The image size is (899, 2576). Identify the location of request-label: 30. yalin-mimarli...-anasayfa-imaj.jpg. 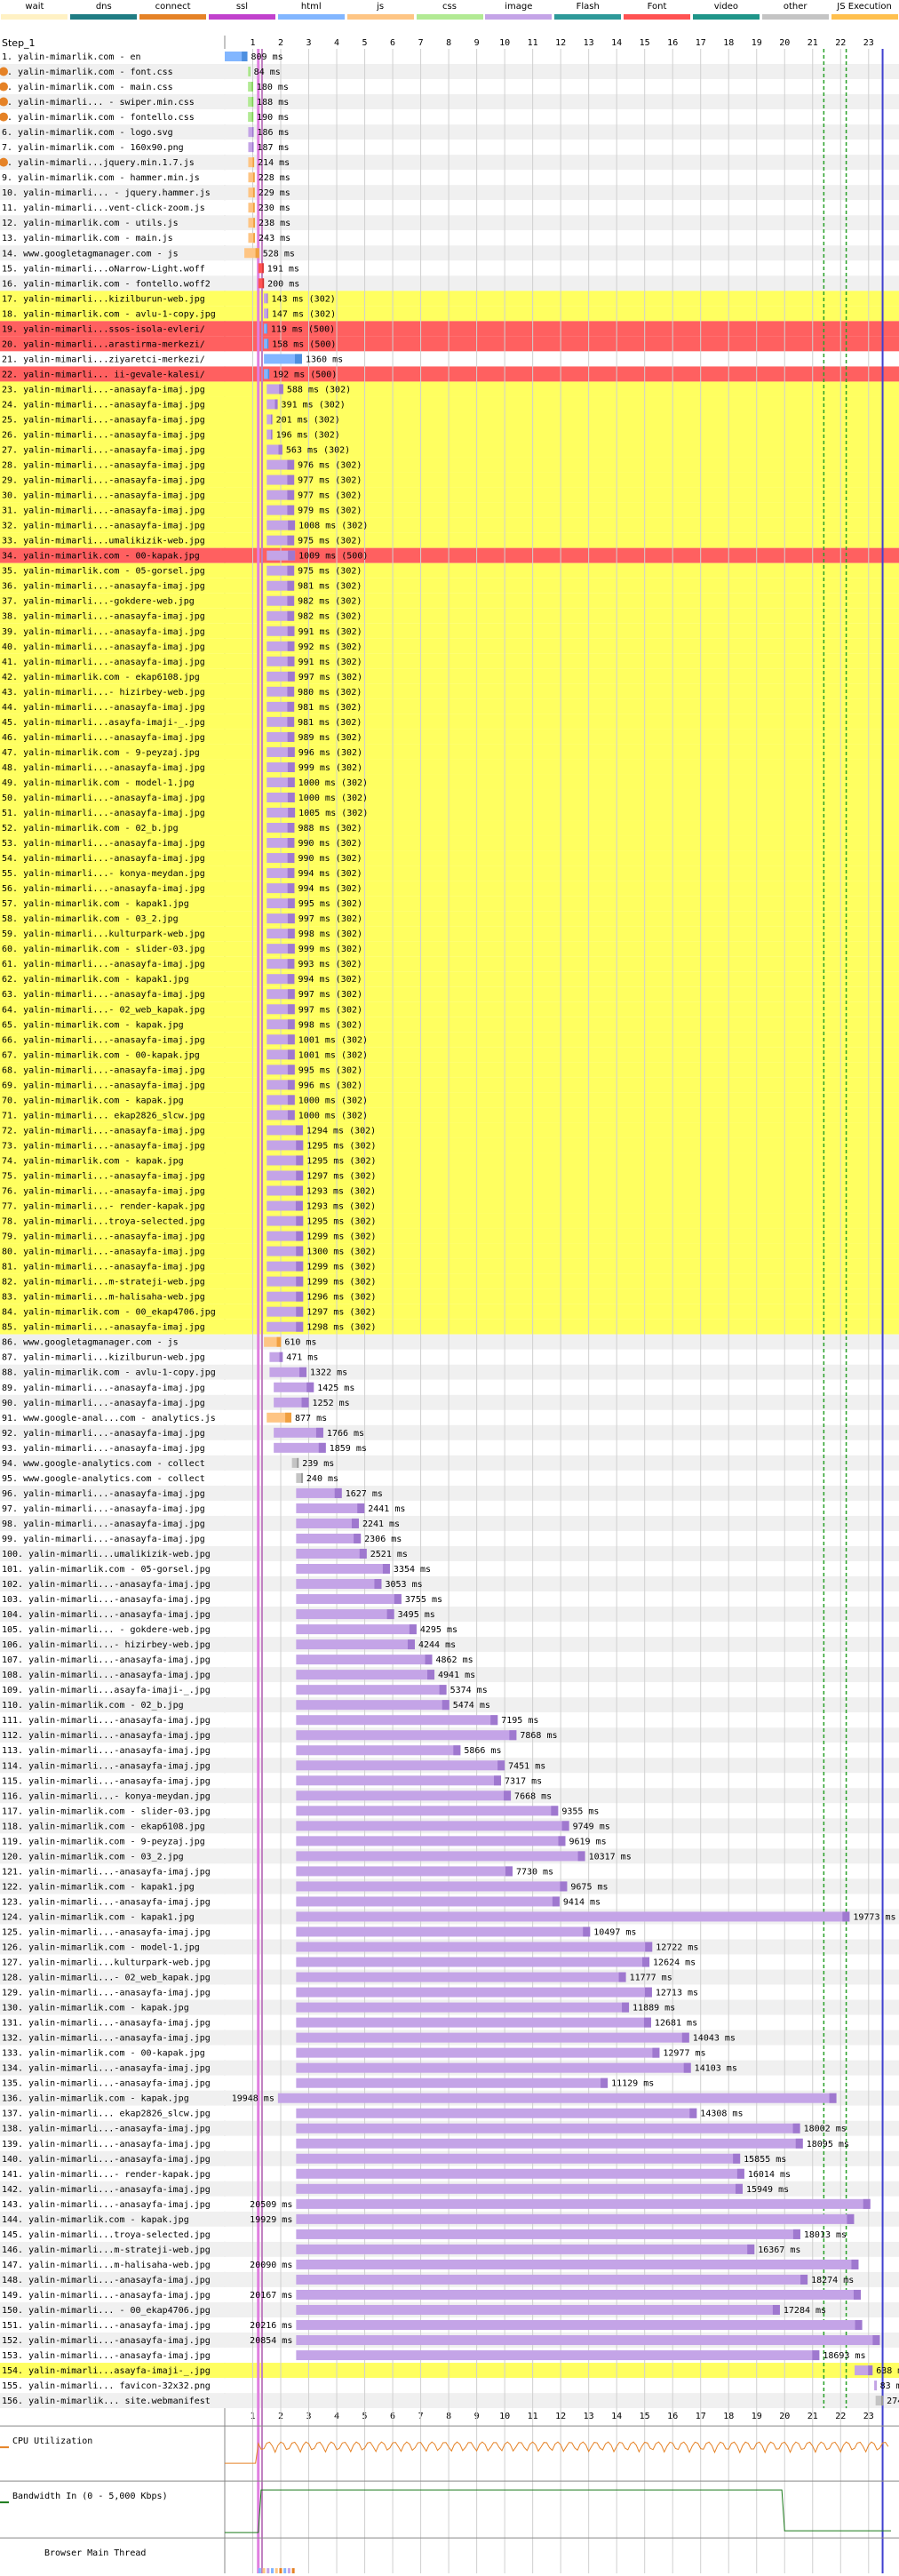
(103, 496).